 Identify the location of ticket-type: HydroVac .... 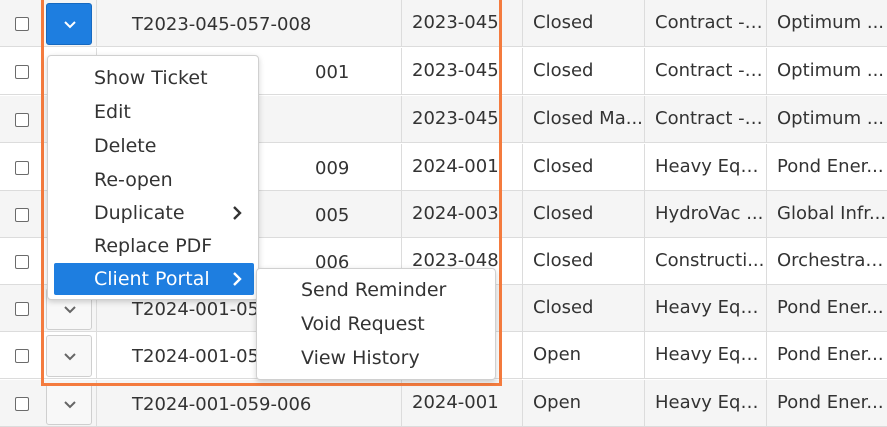
(705, 214).